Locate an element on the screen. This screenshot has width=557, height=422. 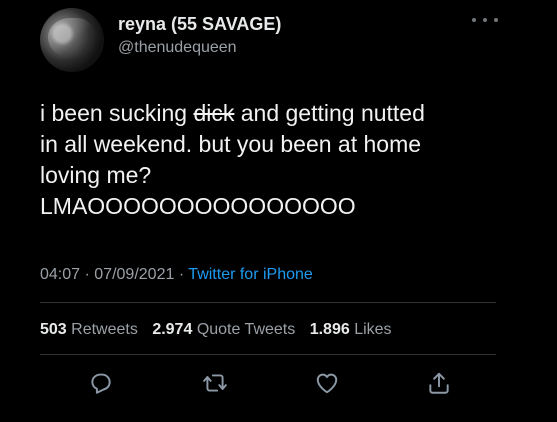
share-icon is located at coordinates (439, 383).